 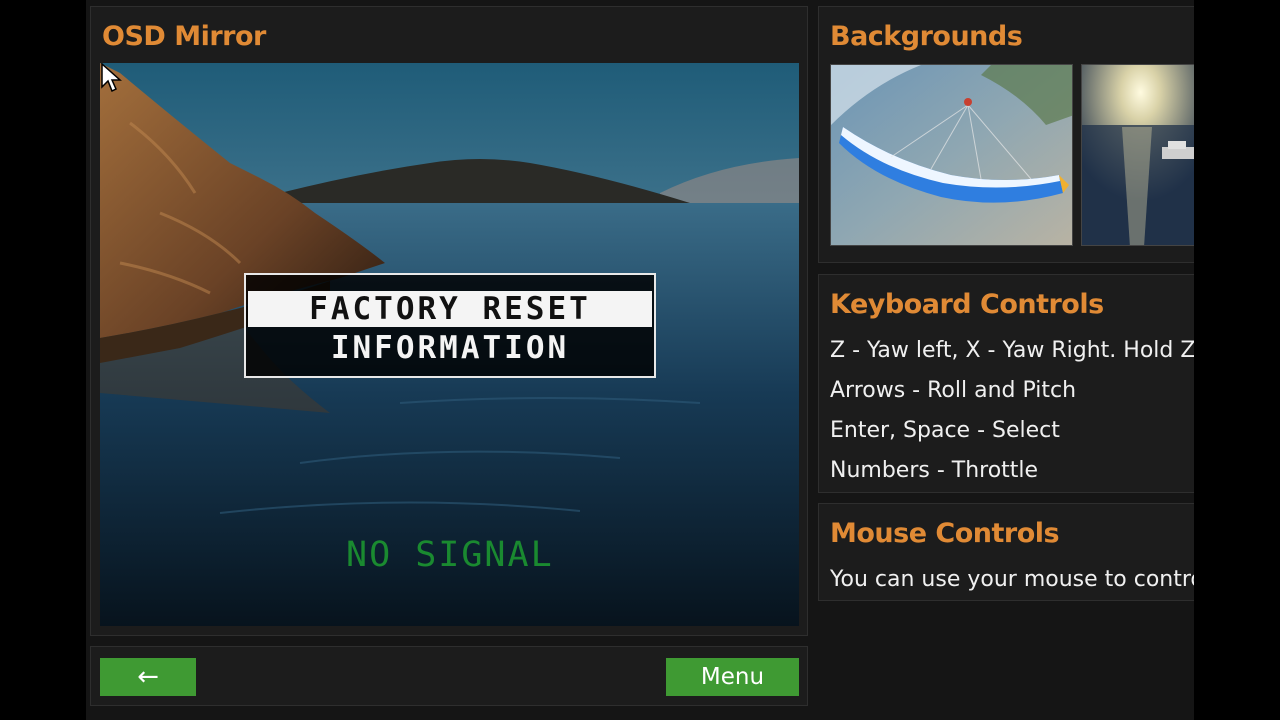 I want to click on keyboard-control-line: Numbers - Throttle, so click(x=934, y=470).